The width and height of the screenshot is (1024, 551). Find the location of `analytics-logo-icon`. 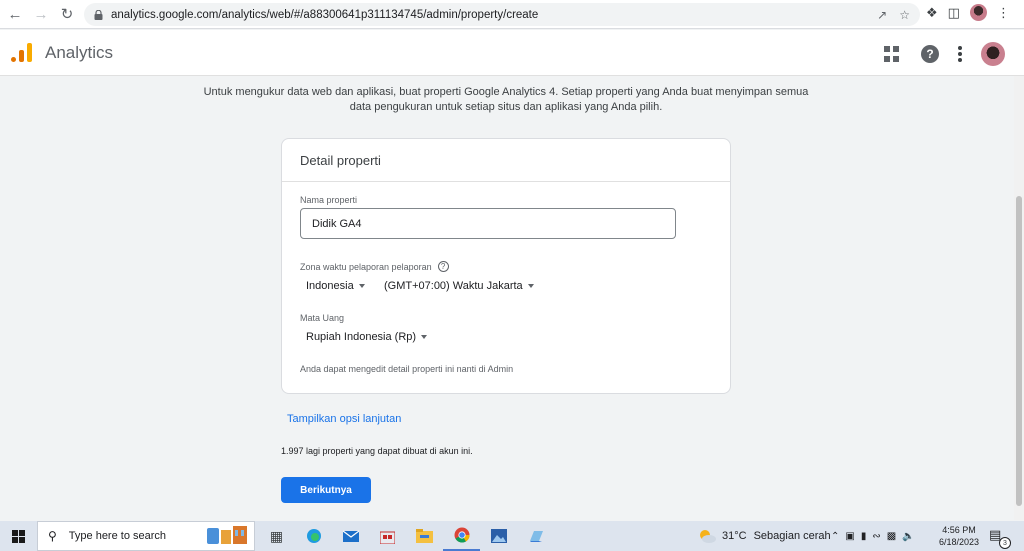

analytics-logo-icon is located at coordinates (22, 53).